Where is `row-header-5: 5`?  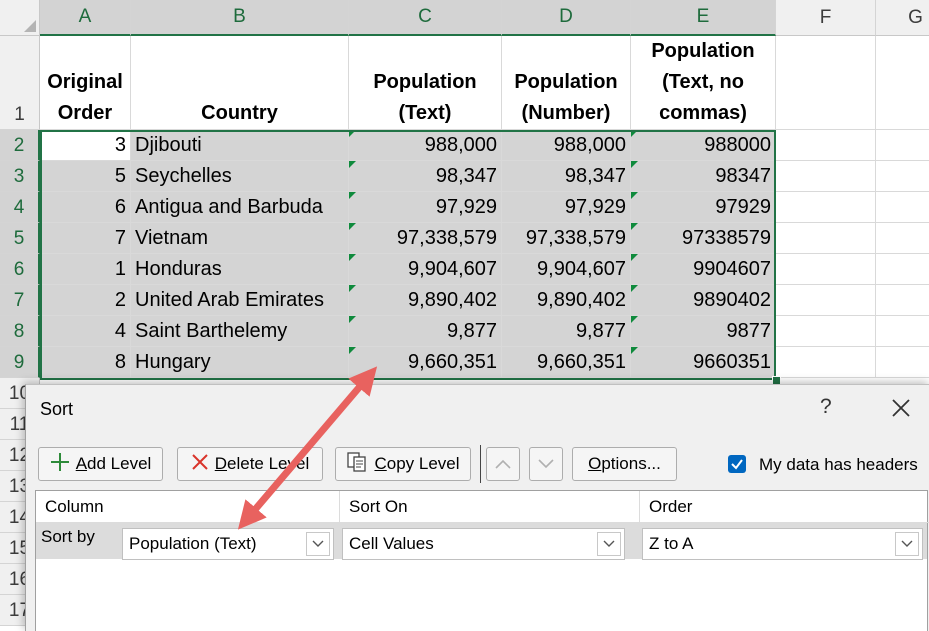 row-header-5: 5 is located at coordinates (20, 238).